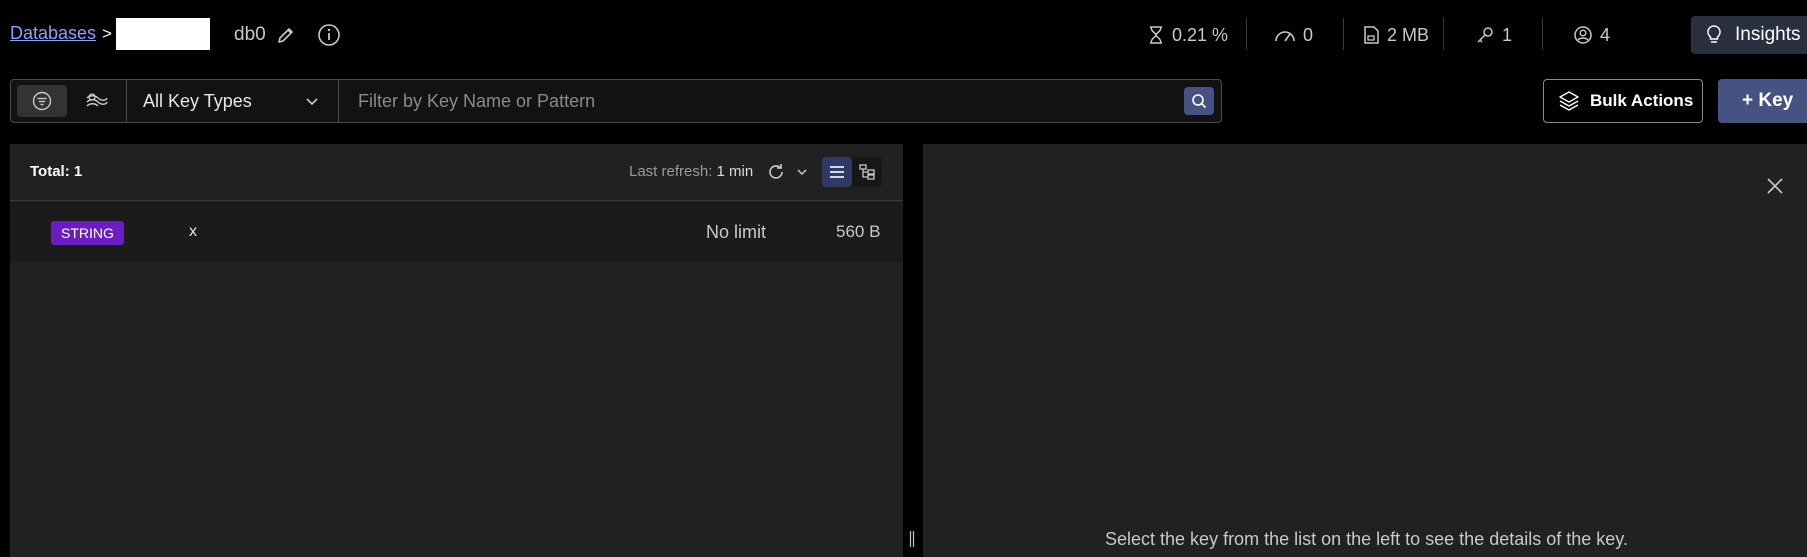 This screenshot has width=1807, height=557. What do you see at coordinates (837, 172) in the screenshot?
I see `list-view-button` at bounding box center [837, 172].